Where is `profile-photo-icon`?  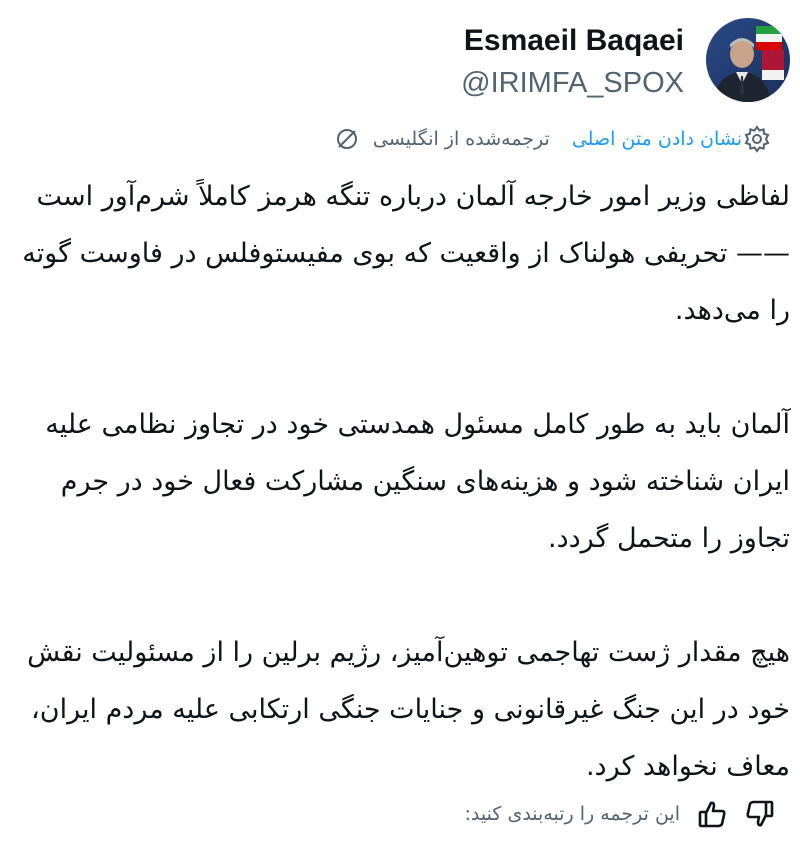 profile-photo-icon is located at coordinates (748, 60).